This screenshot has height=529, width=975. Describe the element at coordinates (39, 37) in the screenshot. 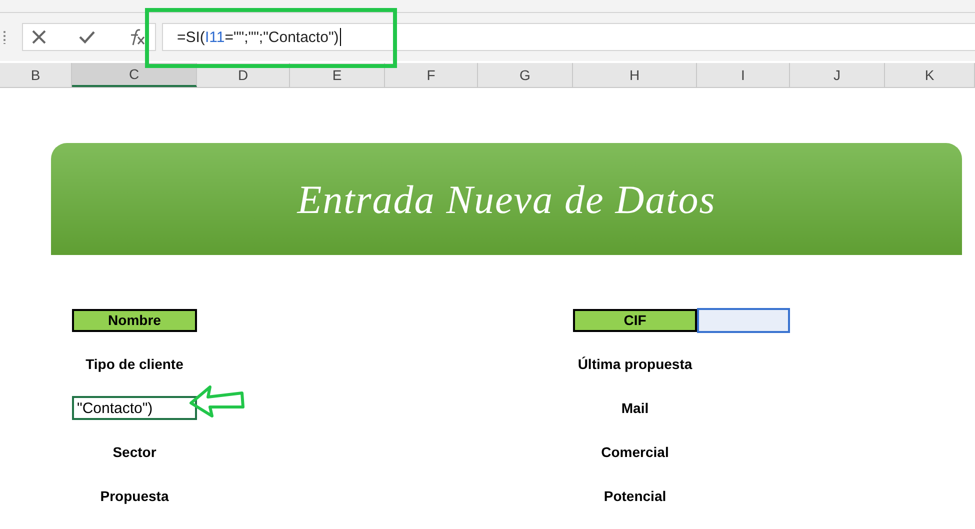

I see `cancel-icon` at that location.